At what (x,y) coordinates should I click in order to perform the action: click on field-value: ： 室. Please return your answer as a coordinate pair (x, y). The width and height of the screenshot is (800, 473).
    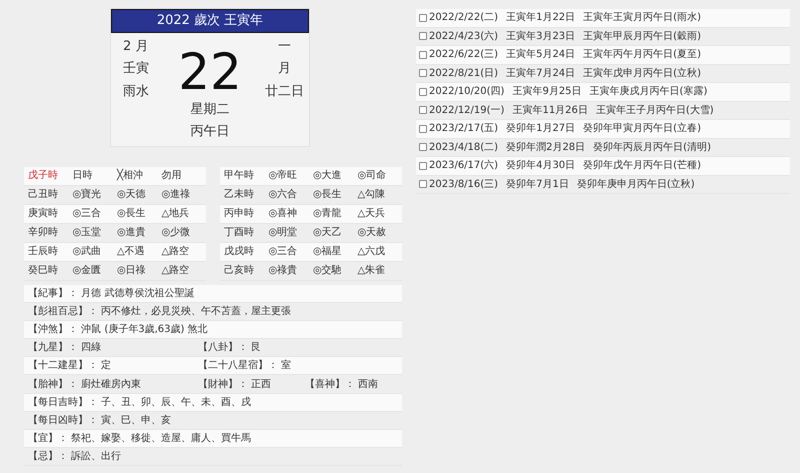
    Looking at the image, I should click on (280, 366).